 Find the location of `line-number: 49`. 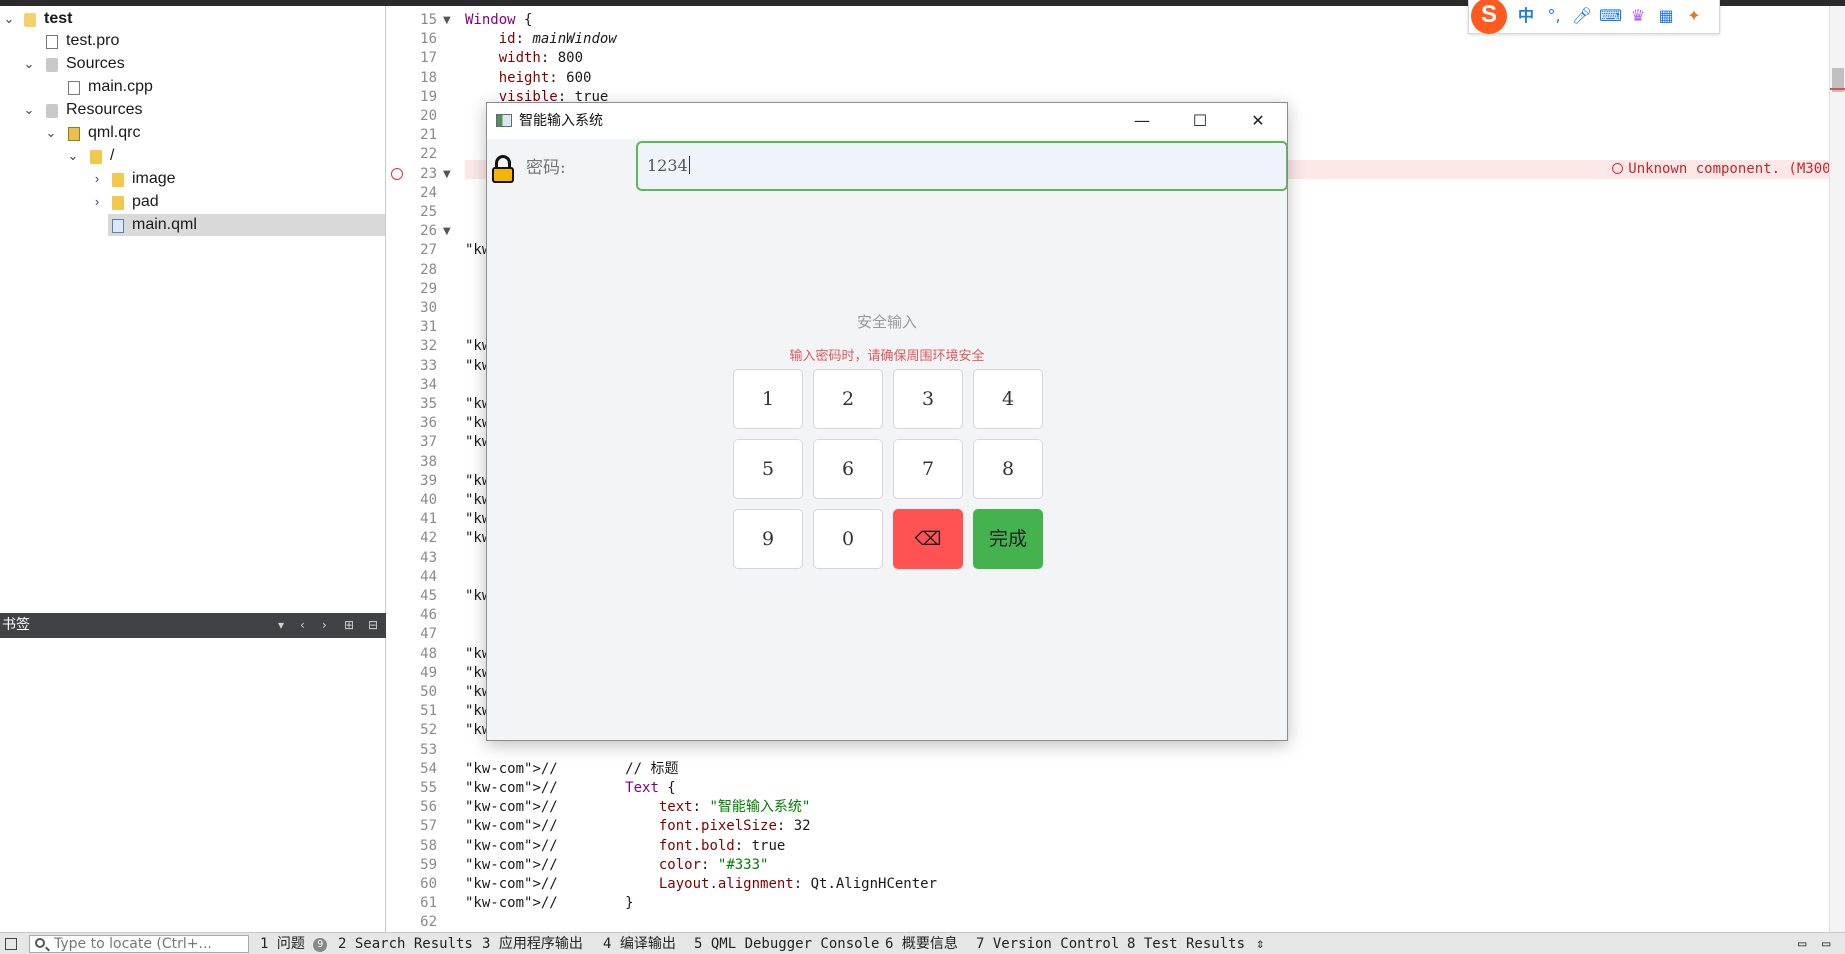

line-number: 49 is located at coordinates (428, 672).